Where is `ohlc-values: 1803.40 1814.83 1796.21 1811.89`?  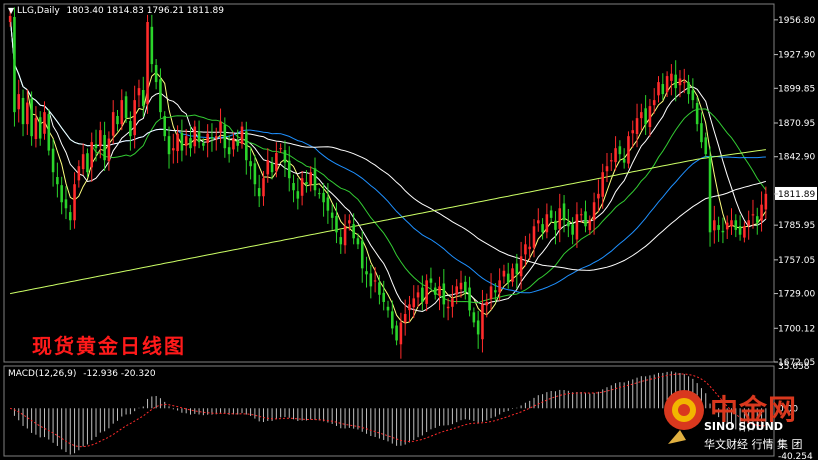
ohlc-values: 1803.40 1814.83 1796.21 1811.89 is located at coordinates (145, 11).